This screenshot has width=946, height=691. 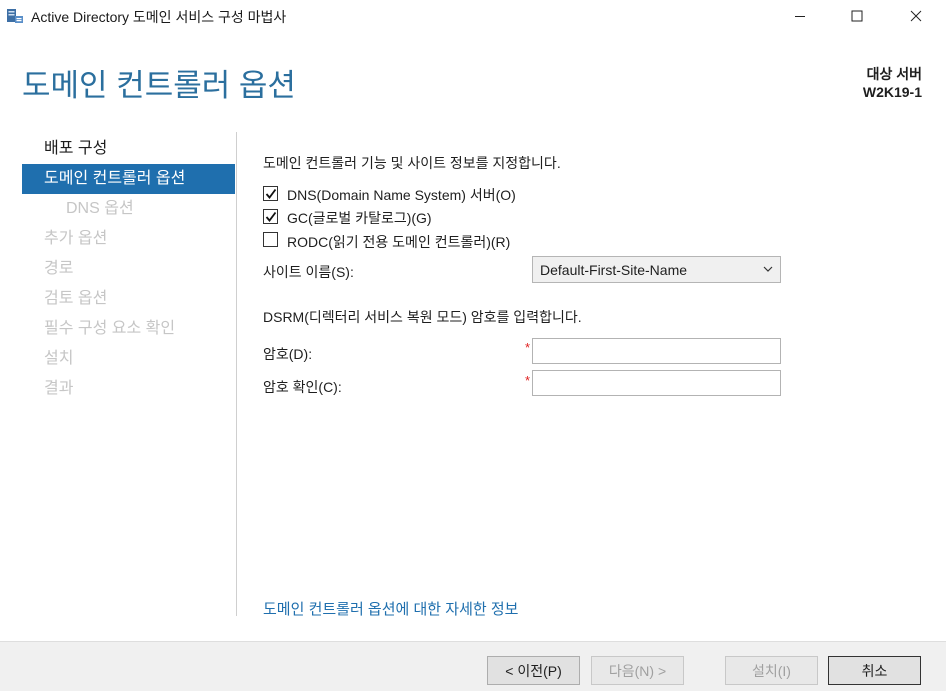 What do you see at coordinates (892, 92) in the screenshot?
I see `target-server-name: W2K19-1` at bounding box center [892, 92].